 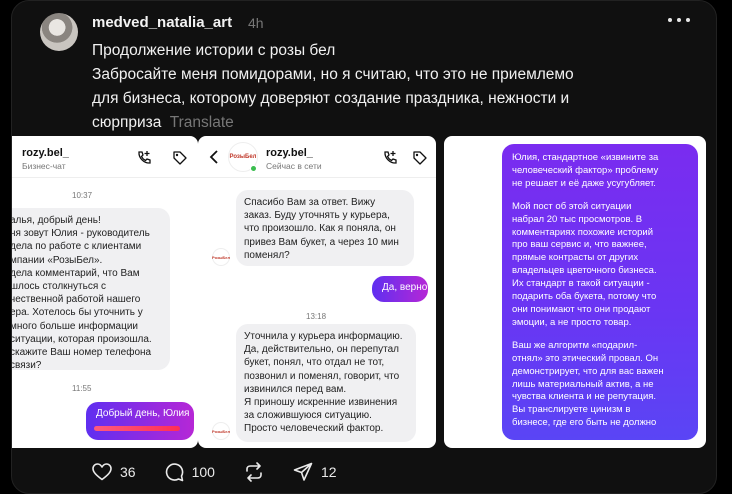 What do you see at coordinates (316, 316) in the screenshot?
I see `time-separator: 13:18` at bounding box center [316, 316].